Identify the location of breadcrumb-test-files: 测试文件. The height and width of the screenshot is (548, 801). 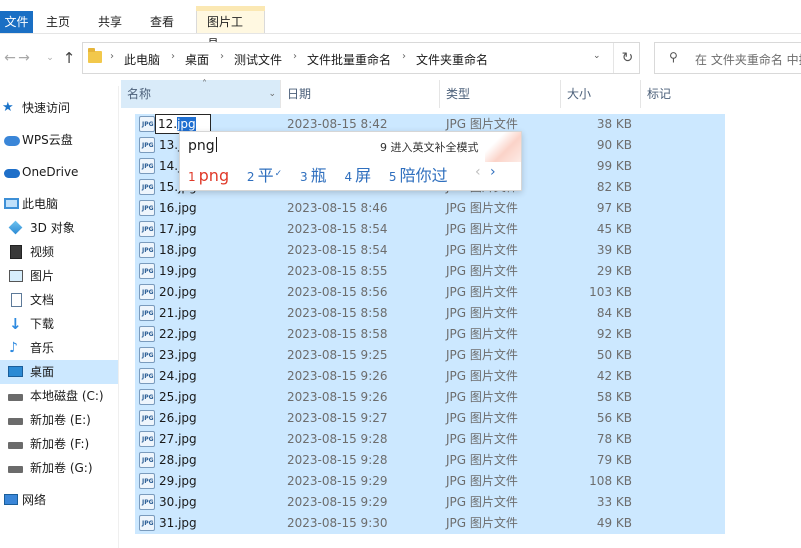
(258, 59).